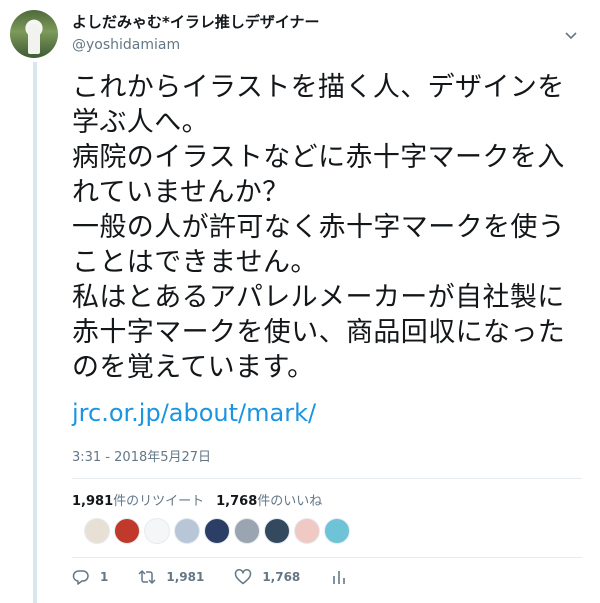 The image size is (600, 603). I want to click on retweet-count: 1,981, so click(185, 577).